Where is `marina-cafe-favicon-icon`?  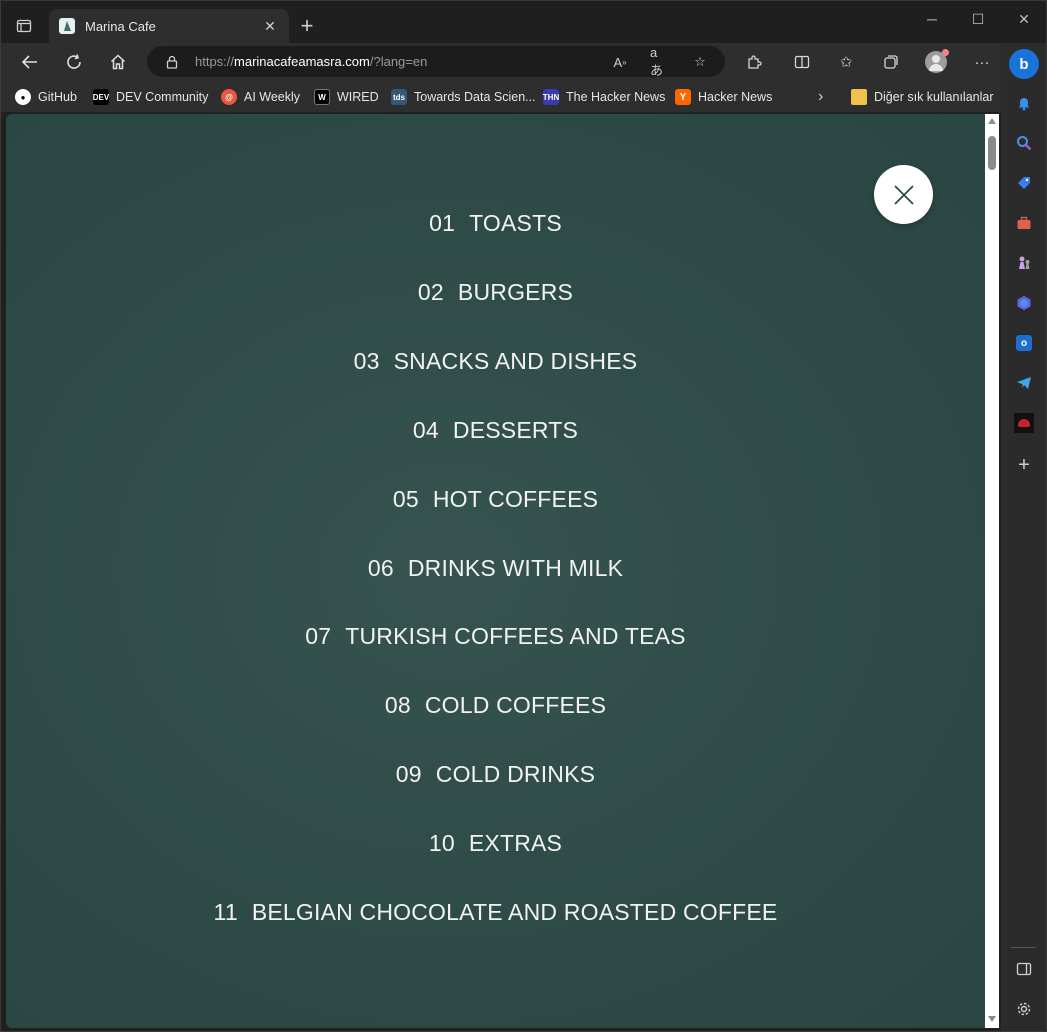
marina-cafe-favicon-icon is located at coordinates (67, 26).